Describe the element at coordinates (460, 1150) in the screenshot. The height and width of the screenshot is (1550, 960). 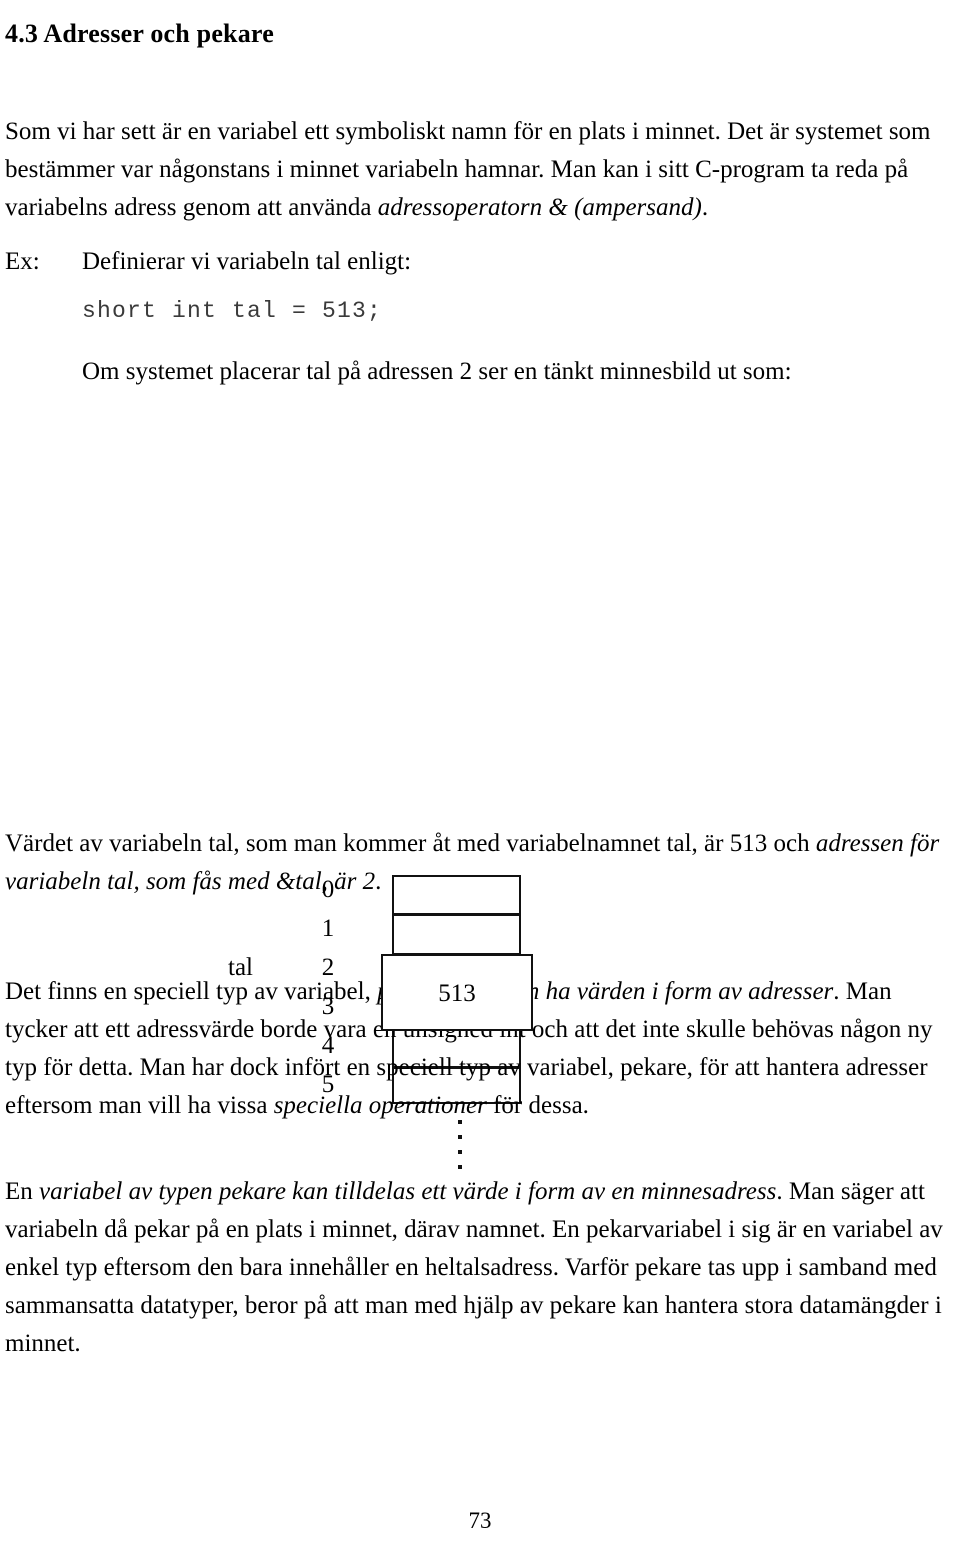
I see `vertical-ellipsis-icon` at that location.